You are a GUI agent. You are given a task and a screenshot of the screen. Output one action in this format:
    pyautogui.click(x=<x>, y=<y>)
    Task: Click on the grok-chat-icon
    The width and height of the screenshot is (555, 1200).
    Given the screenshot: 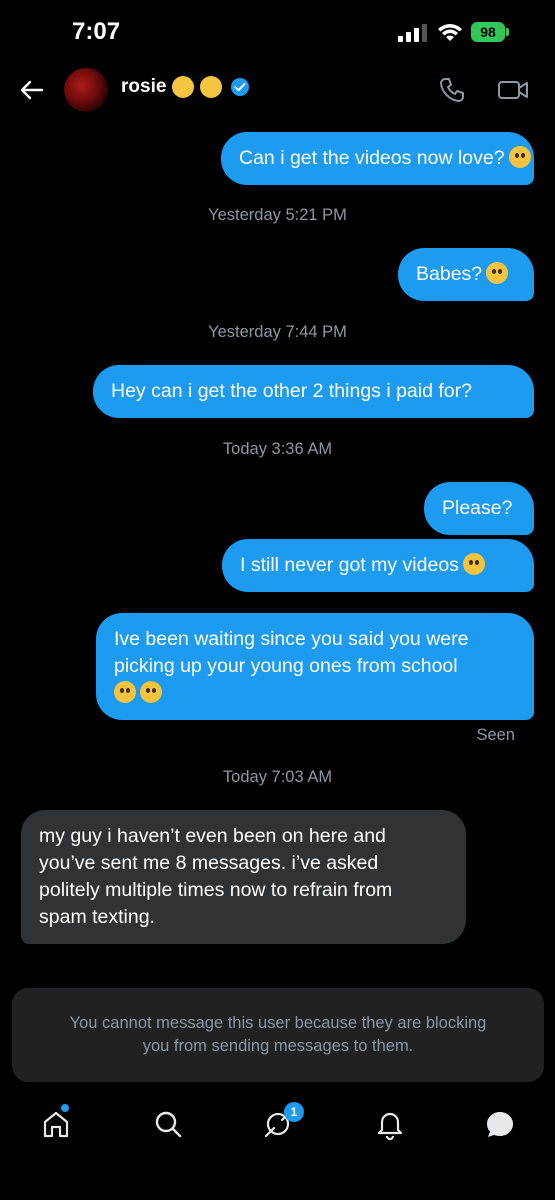 What is the action you would take?
    pyautogui.click(x=500, y=1124)
    